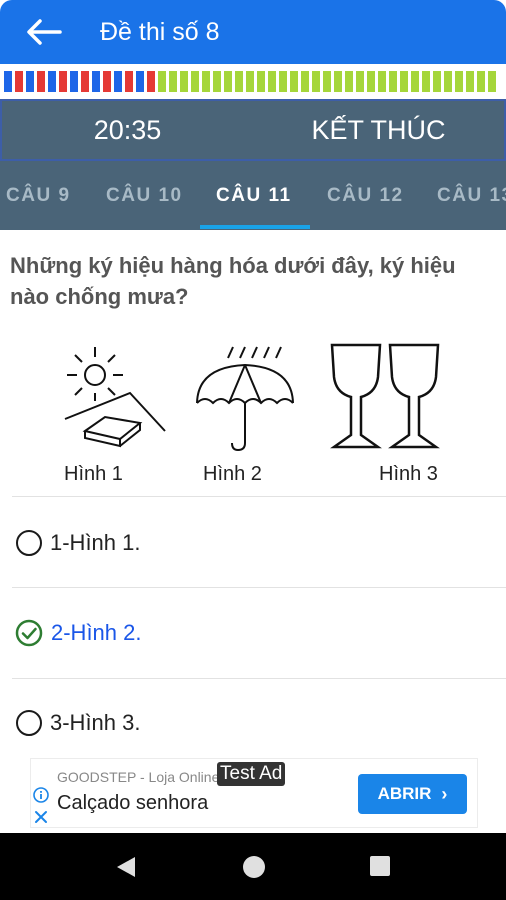  What do you see at coordinates (41, 795) in the screenshot?
I see `info-icon` at bounding box center [41, 795].